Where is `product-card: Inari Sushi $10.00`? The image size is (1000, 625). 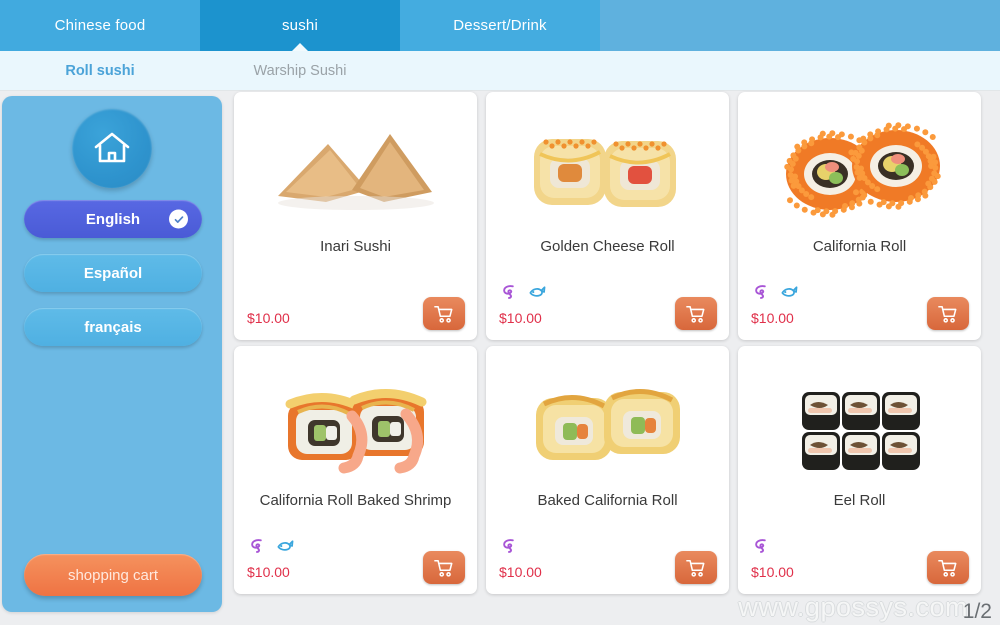 product-card: Inari Sushi $10.00 is located at coordinates (355, 216).